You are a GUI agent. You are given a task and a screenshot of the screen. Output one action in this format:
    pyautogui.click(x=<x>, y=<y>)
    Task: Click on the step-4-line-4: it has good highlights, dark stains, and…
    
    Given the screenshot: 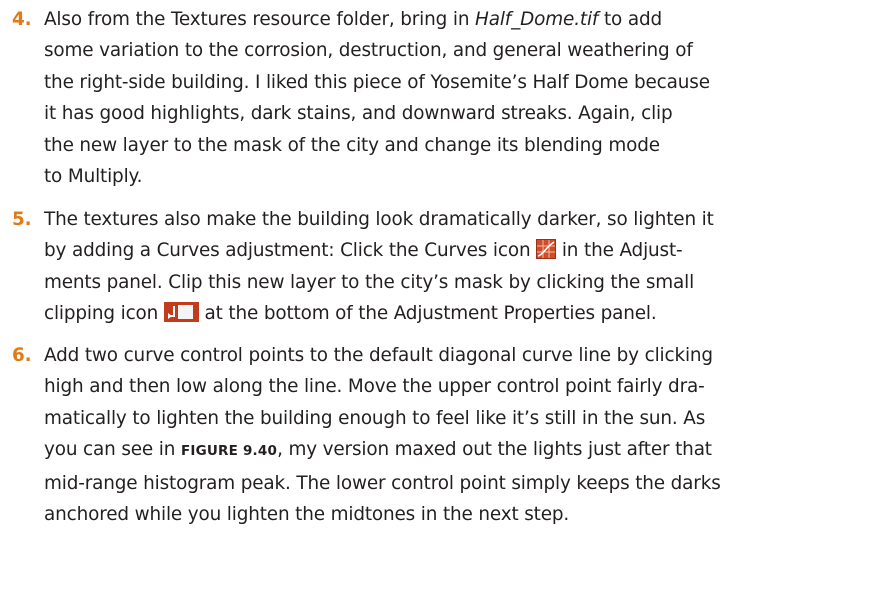 What is the action you would take?
    pyautogui.click(x=358, y=114)
    